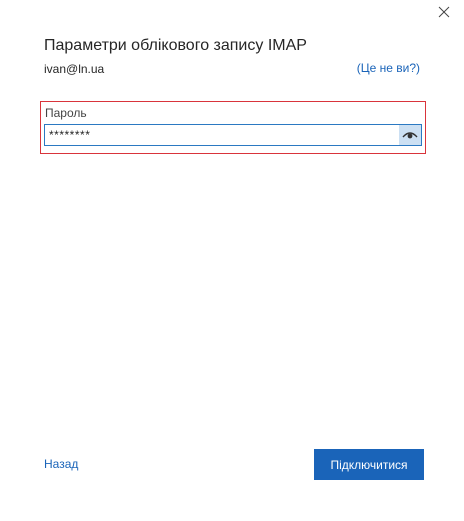 Image resolution: width=464 pixels, height=521 pixels. I want to click on eye-icon, so click(410, 135).